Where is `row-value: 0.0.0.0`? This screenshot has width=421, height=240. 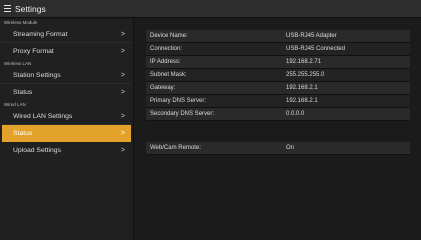 row-value: 0.0.0.0 is located at coordinates (295, 114).